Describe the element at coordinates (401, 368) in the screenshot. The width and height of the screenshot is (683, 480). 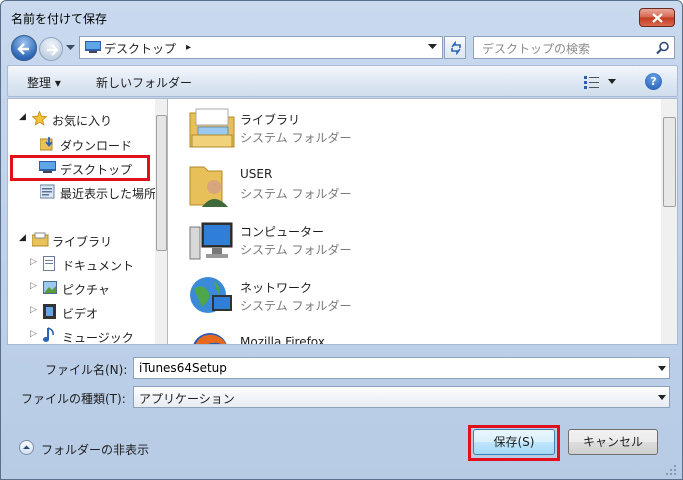
I see `filename-input` at that location.